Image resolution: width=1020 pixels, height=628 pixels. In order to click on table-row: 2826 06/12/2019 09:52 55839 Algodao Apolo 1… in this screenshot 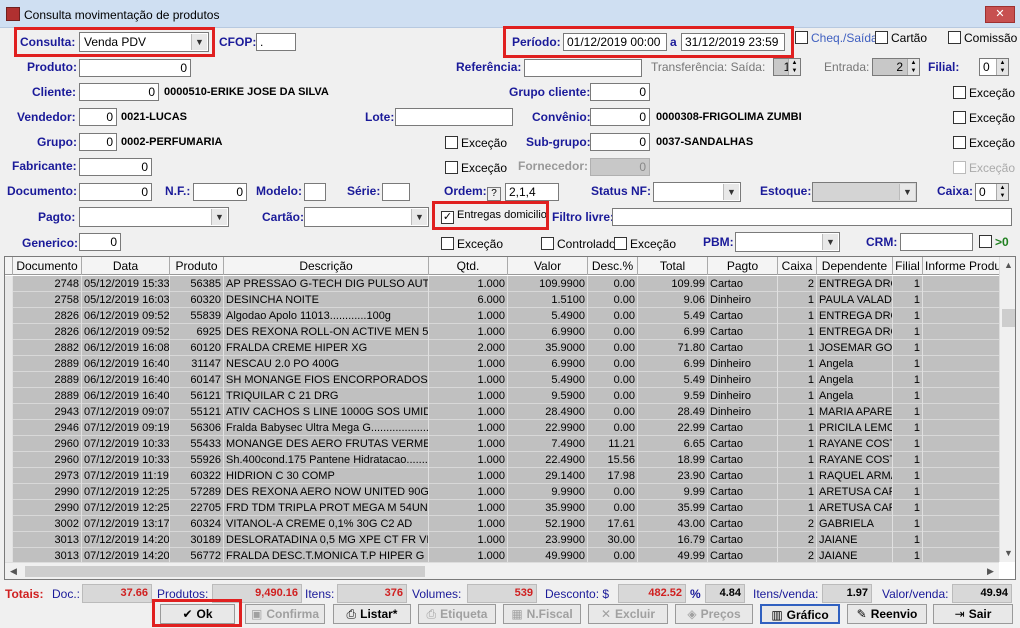, I will do `click(502, 316)`.